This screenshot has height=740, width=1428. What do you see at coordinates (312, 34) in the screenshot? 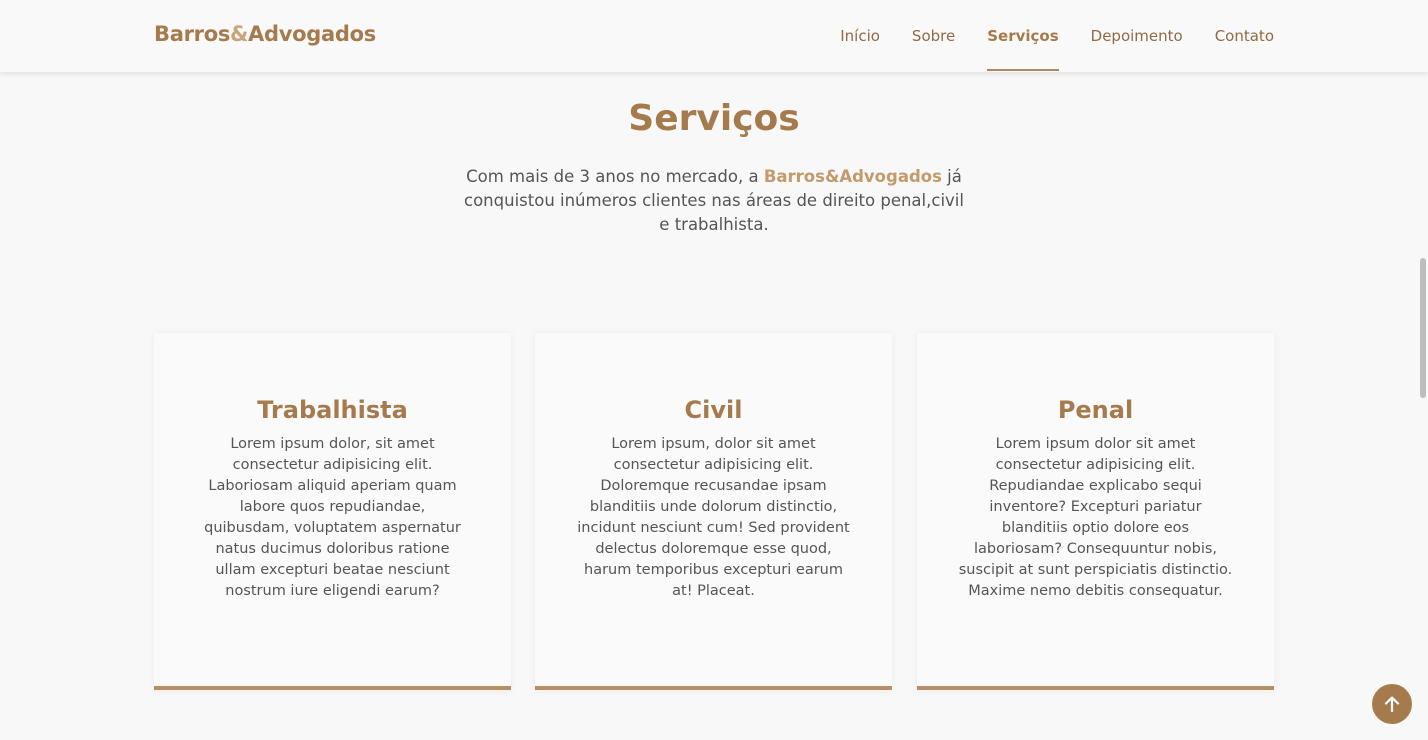
I see `logo-part2: Advogados` at bounding box center [312, 34].